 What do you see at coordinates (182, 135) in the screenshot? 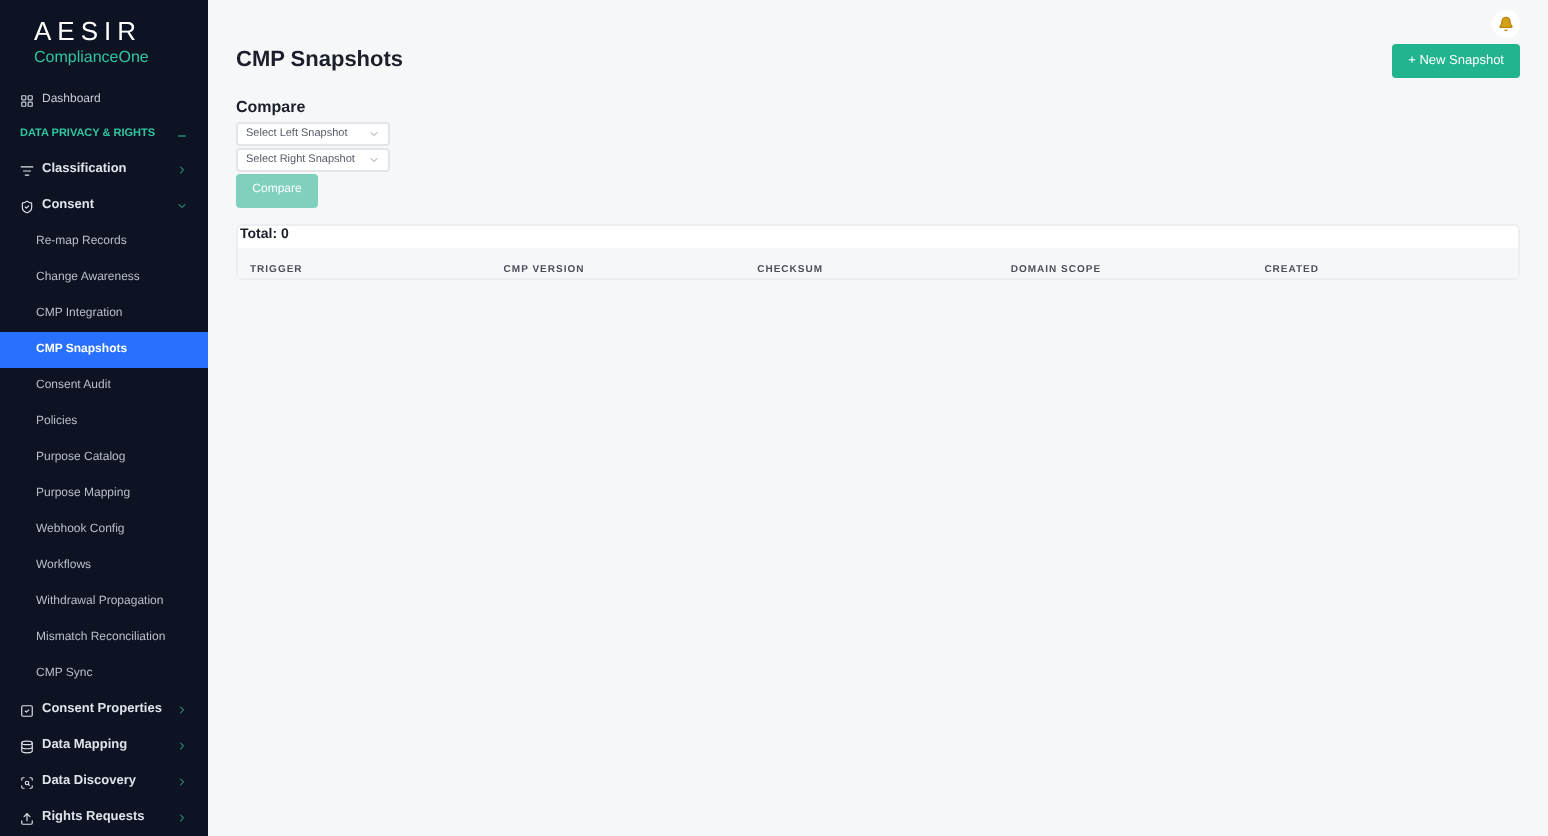
I see `collapse-icon` at bounding box center [182, 135].